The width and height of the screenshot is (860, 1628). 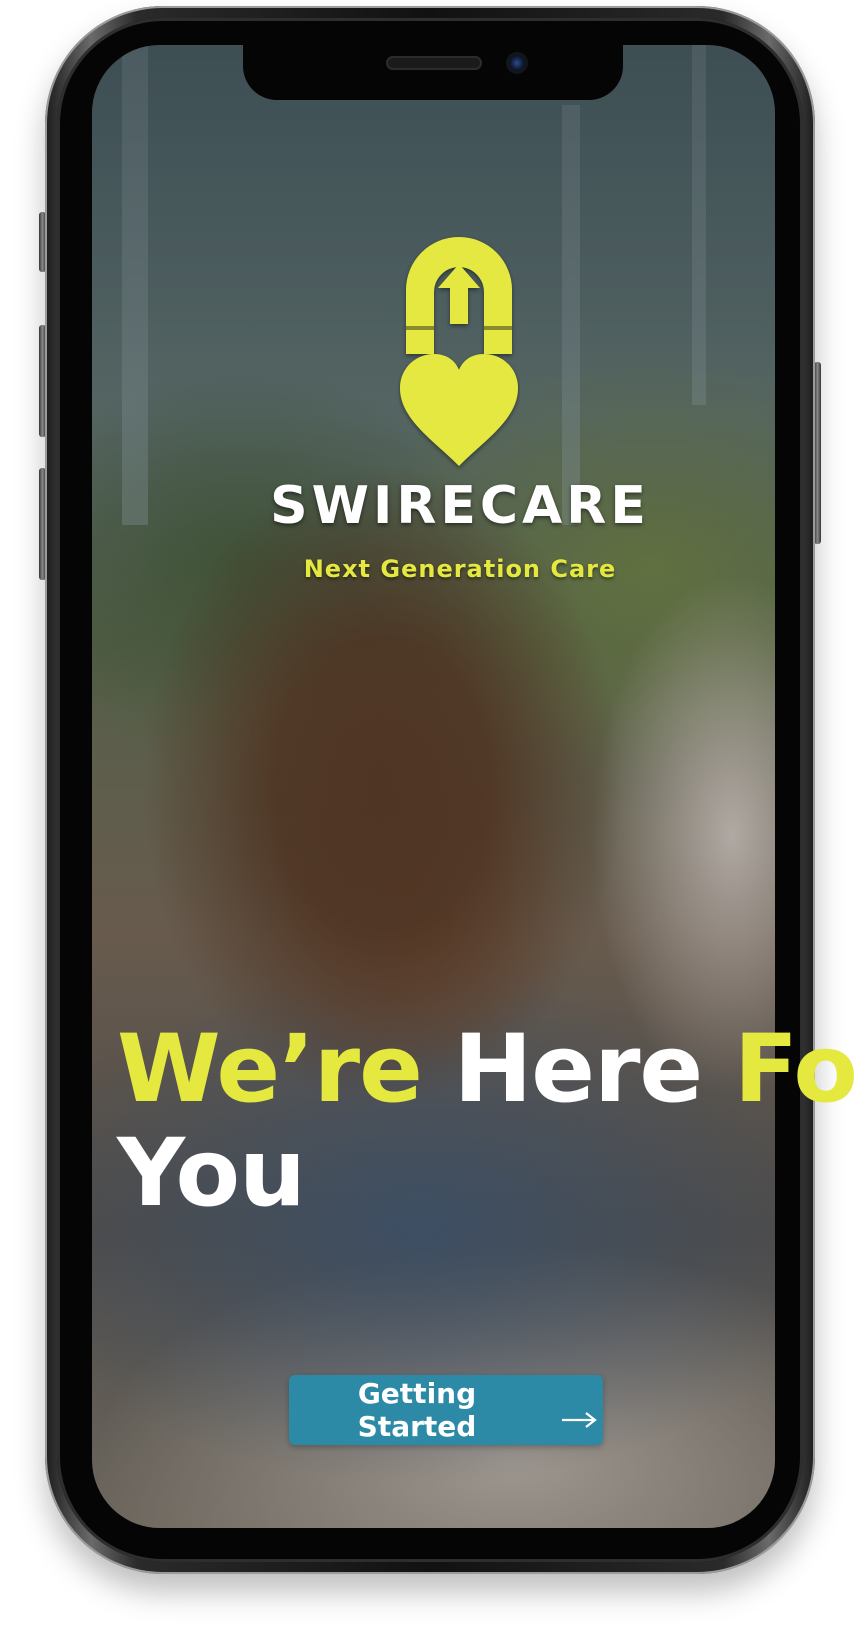 What do you see at coordinates (579, 1415) in the screenshot?
I see `arrow-right-icon` at bounding box center [579, 1415].